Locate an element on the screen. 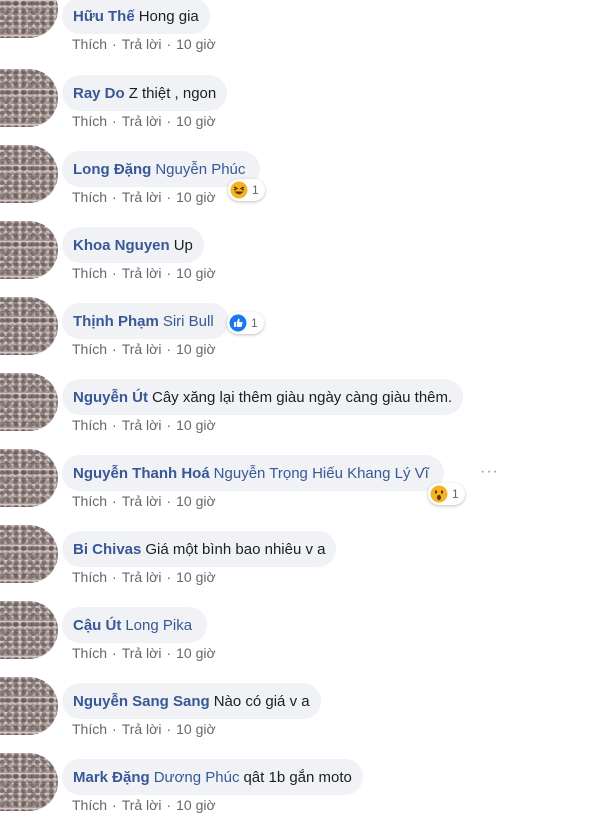 The height and width of the screenshot is (835, 616). comment-text: Giá một bình bao nhiêu v a is located at coordinates (235, 549).